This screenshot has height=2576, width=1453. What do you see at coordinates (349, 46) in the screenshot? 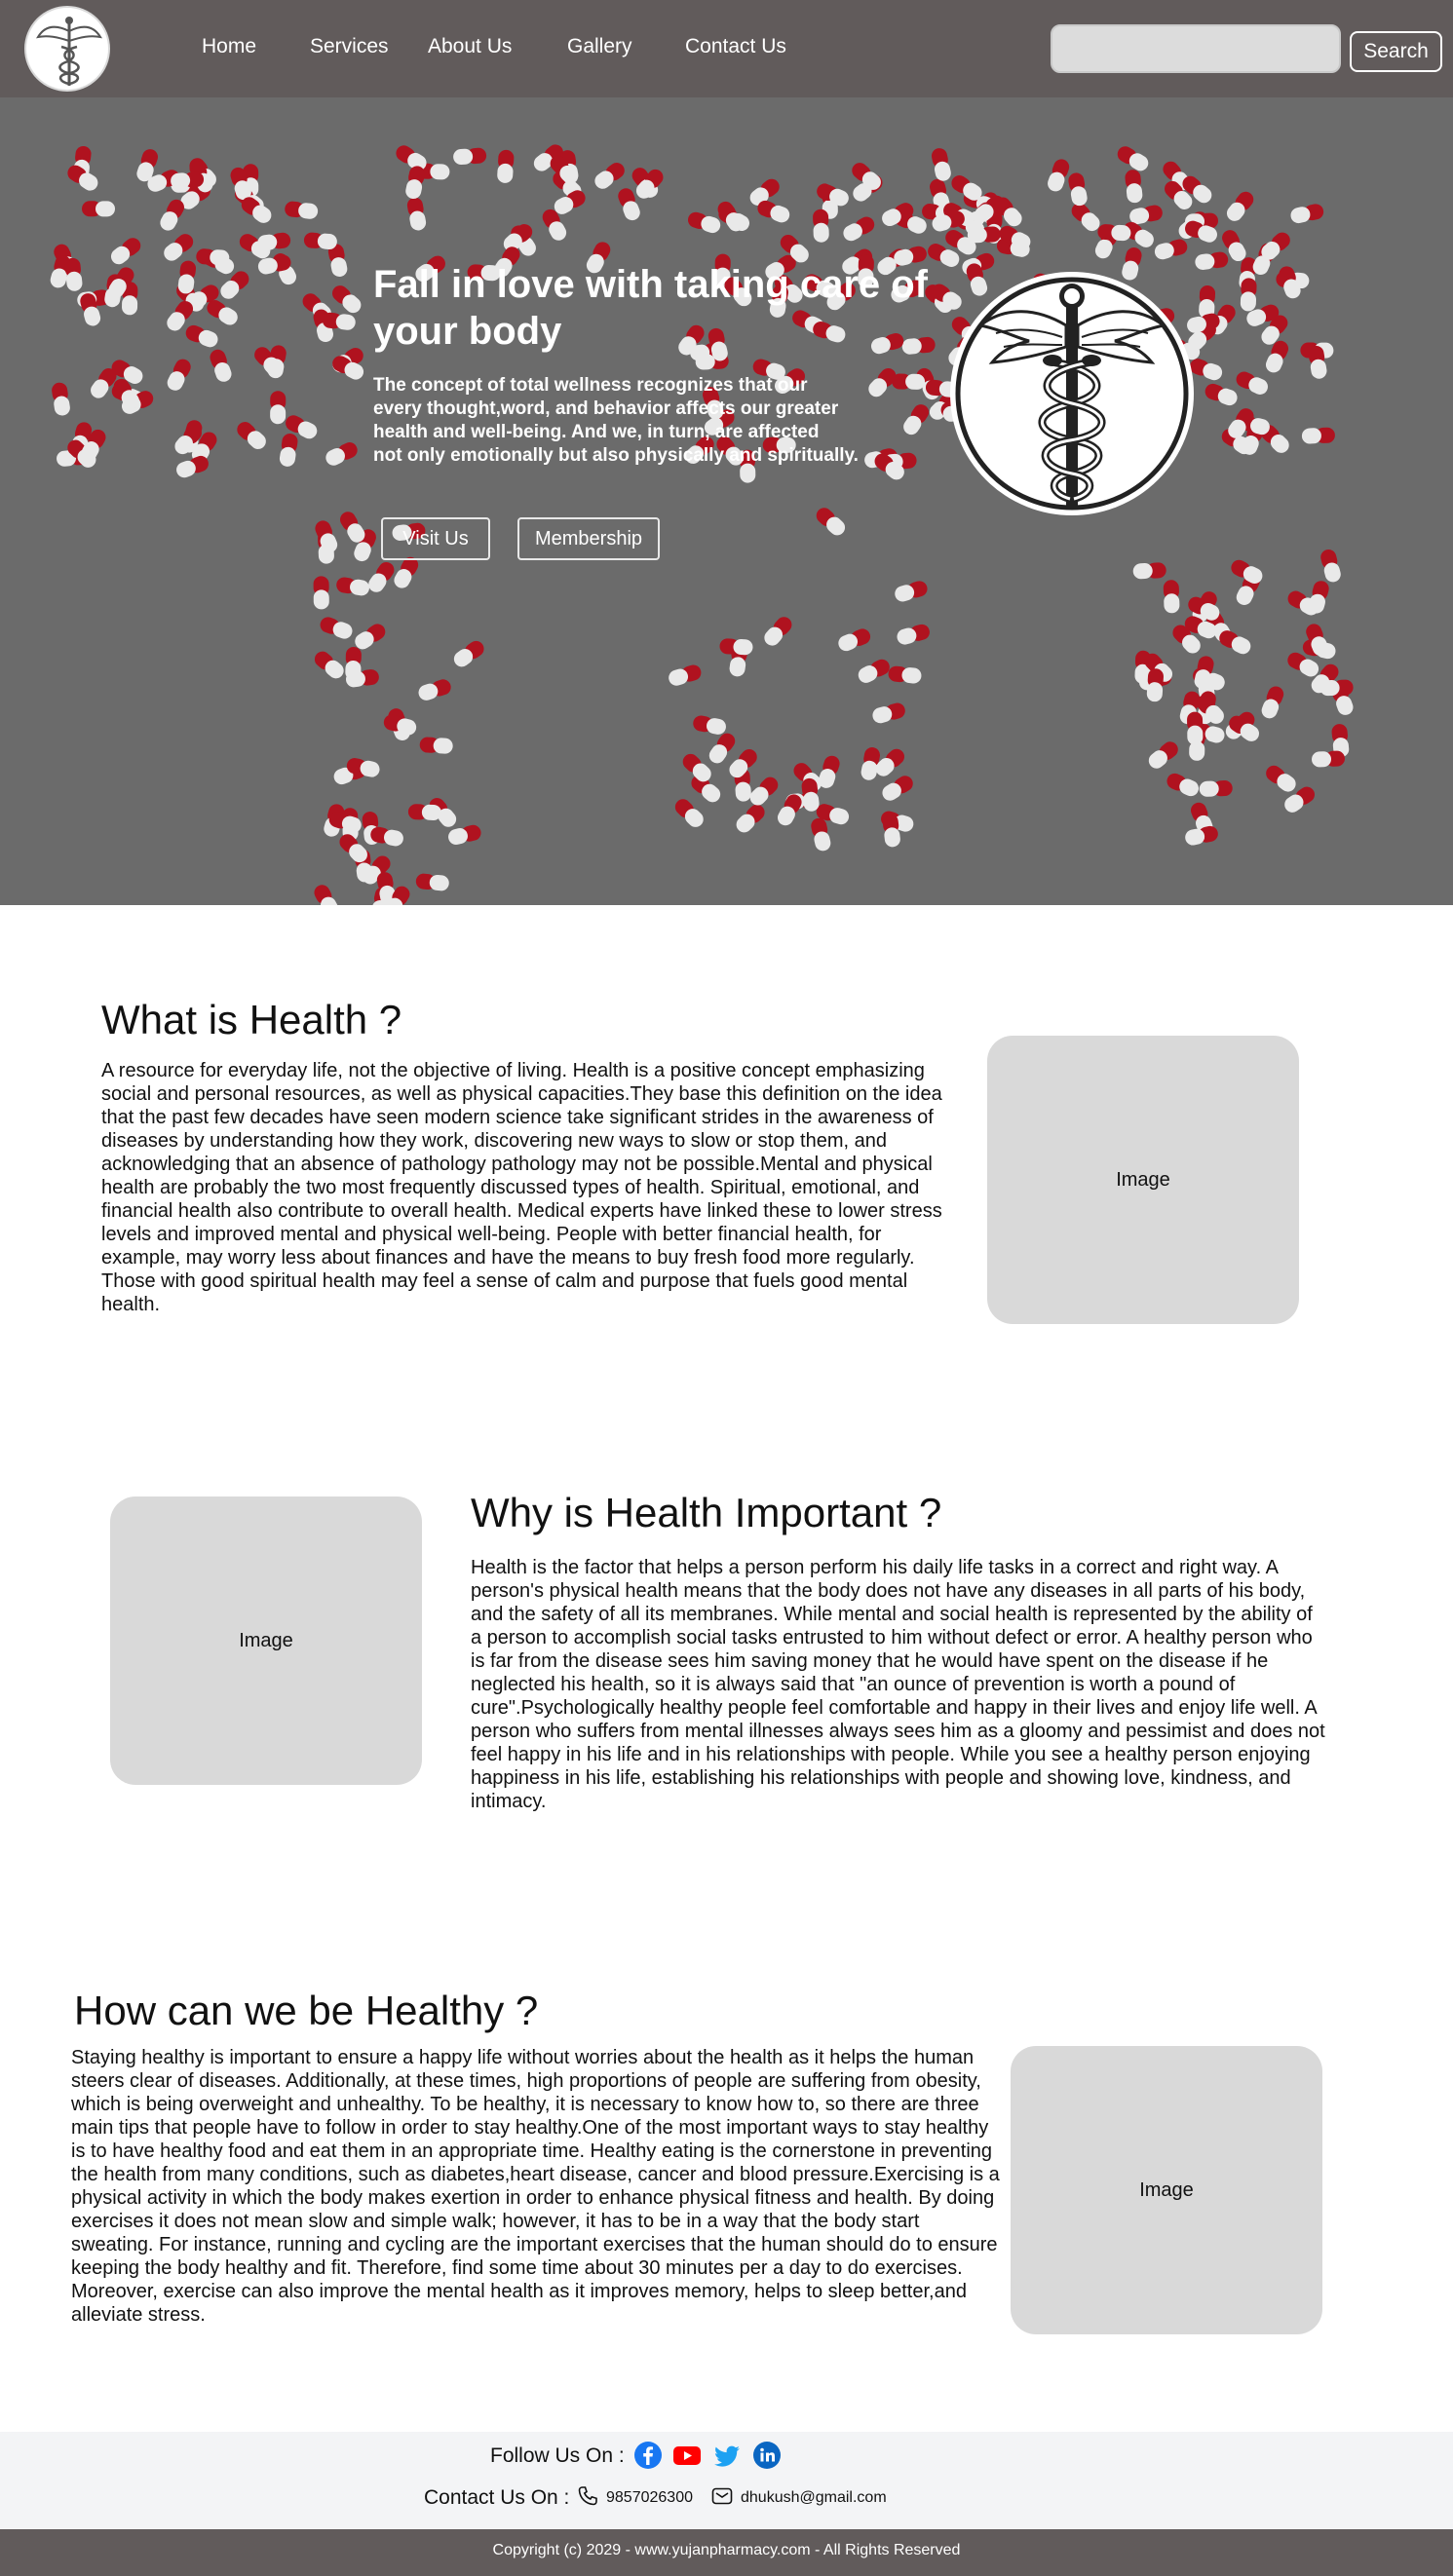
I see `nav-link-services: Services` at bounding box center [349, 46].